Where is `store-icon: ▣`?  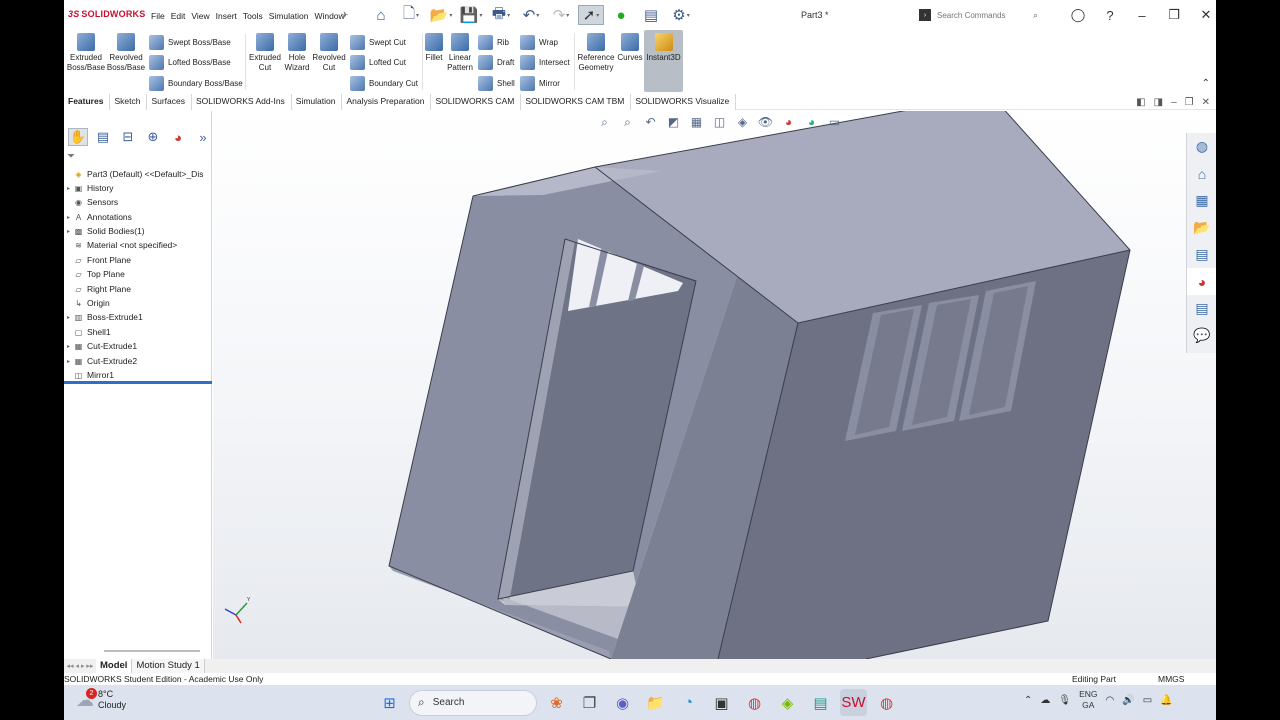 store-icon: ▣ is located at coordinates (721, 702).